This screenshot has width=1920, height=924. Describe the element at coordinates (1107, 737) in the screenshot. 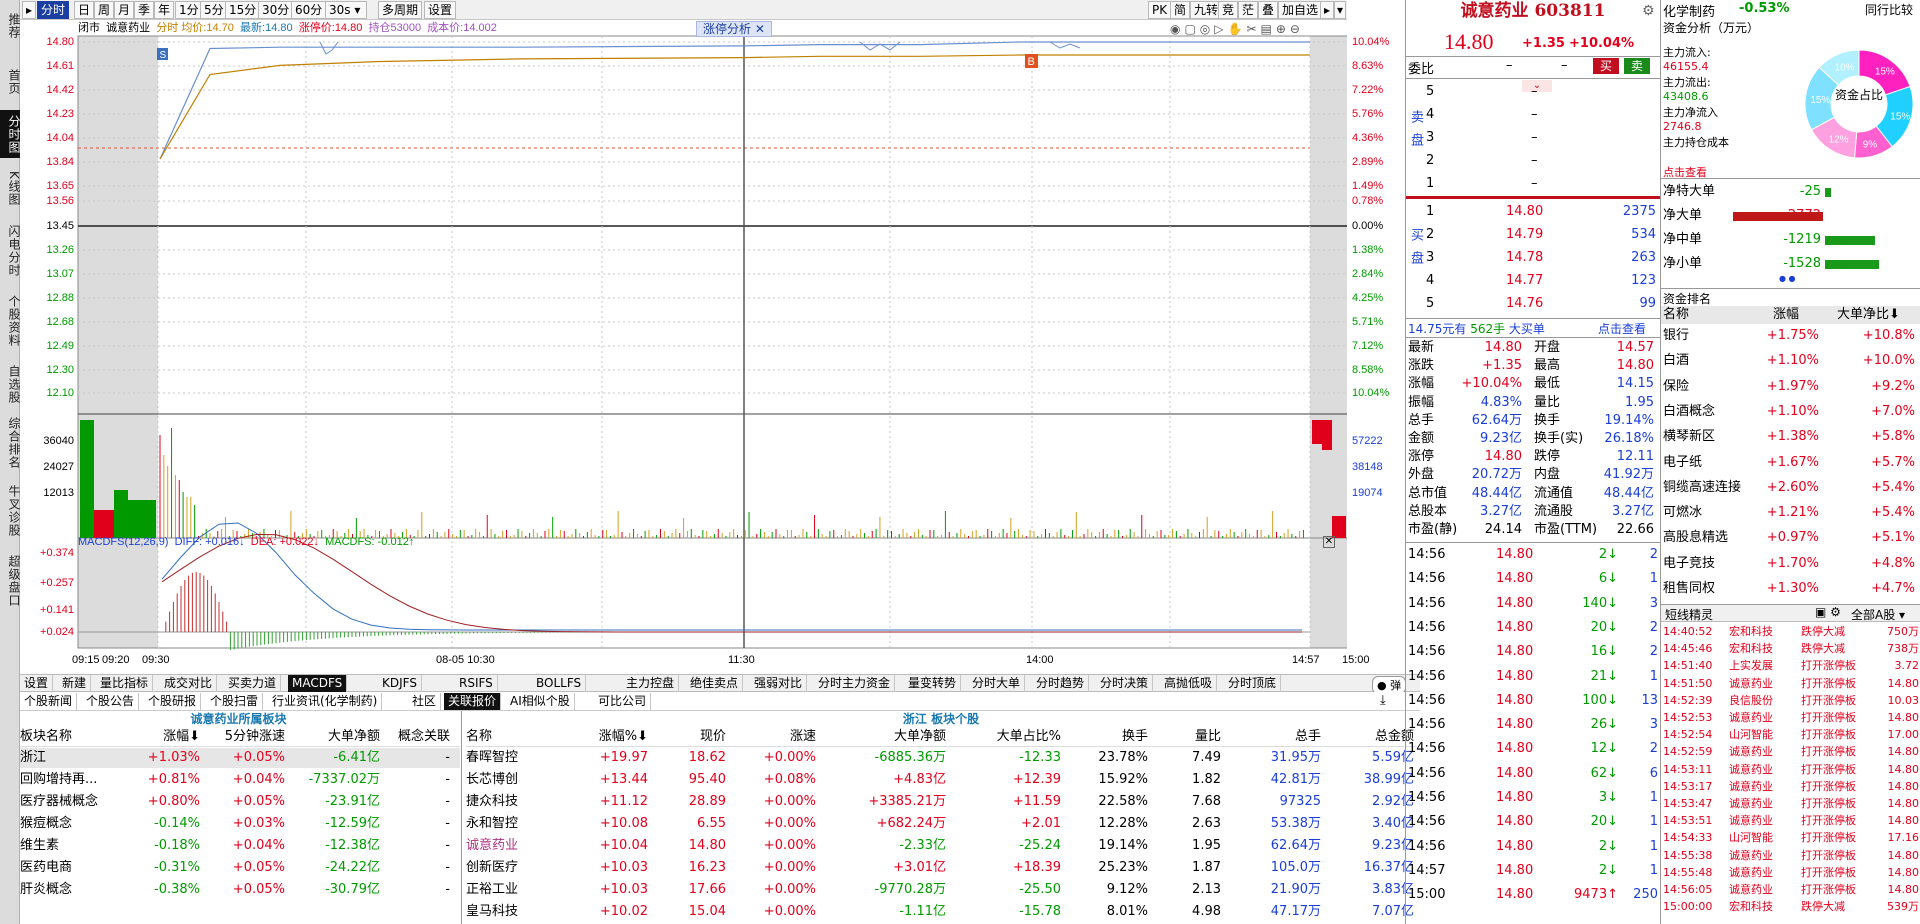

I see `stocks-header-6: 换手` at that location.